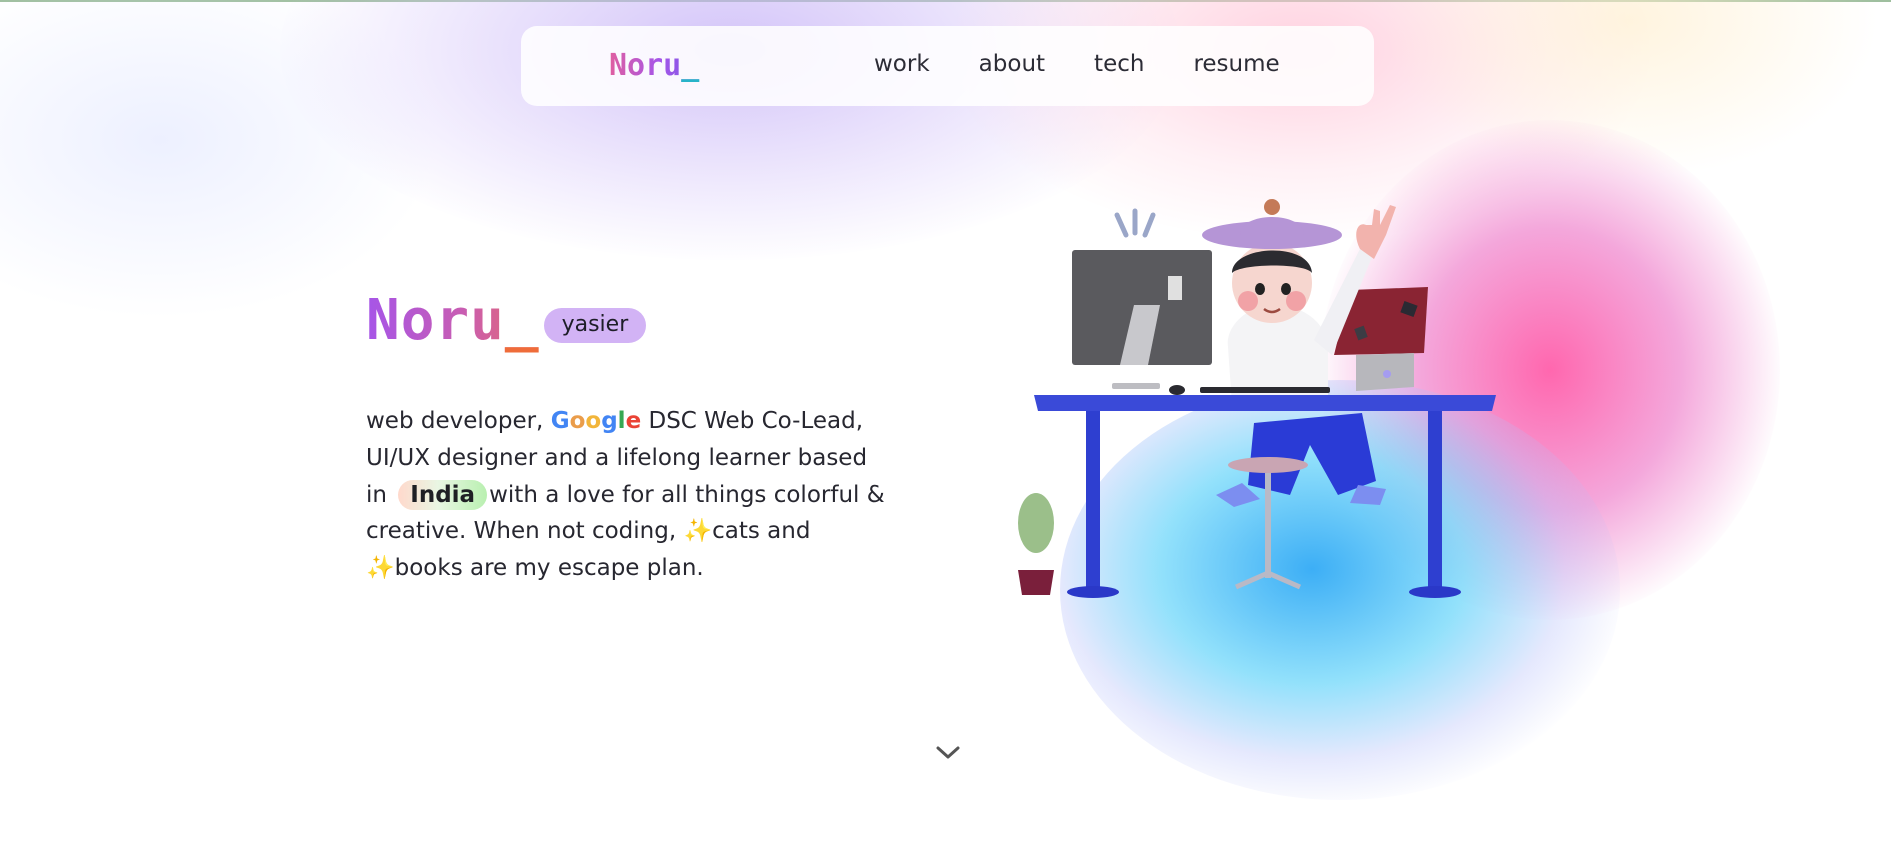 The image size is (1891, 849). What do you see at coordinates (948, 753) in the screenshot?
I see `chevron-down-icon` at bounding box center [948, 753].